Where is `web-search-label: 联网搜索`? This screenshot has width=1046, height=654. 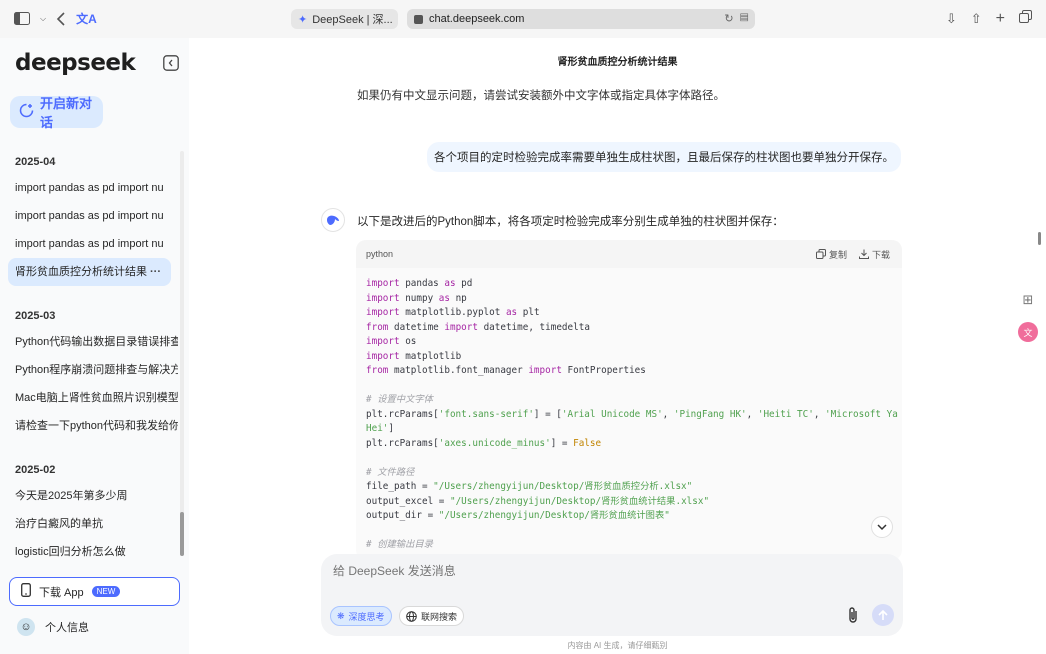
web-search-label: 联网搜索 is located at coordinates (439, 616).